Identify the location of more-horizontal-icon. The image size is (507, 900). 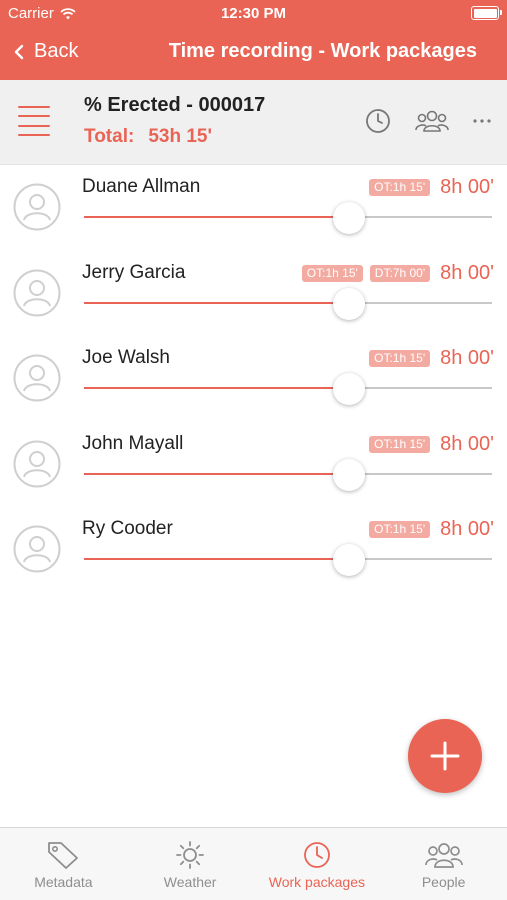
(482, 121).